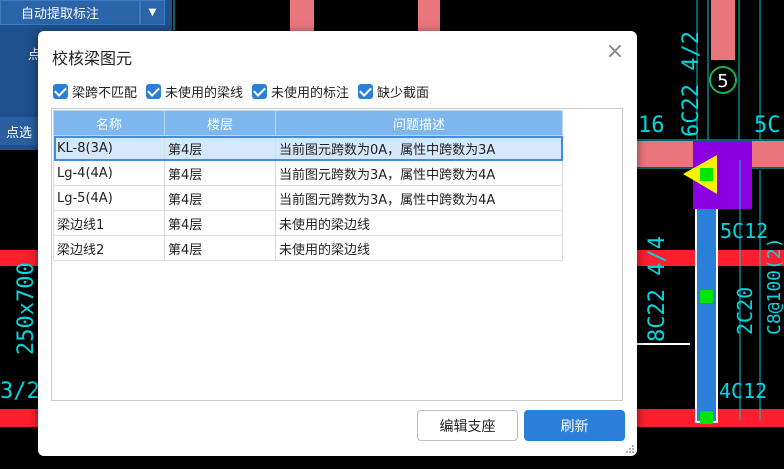 The image size is (784, 469). What do you see at coordinates (109, 248) in the screenshot?
I see `cell-name: 梁边线2` at bounding box center [109, 248].